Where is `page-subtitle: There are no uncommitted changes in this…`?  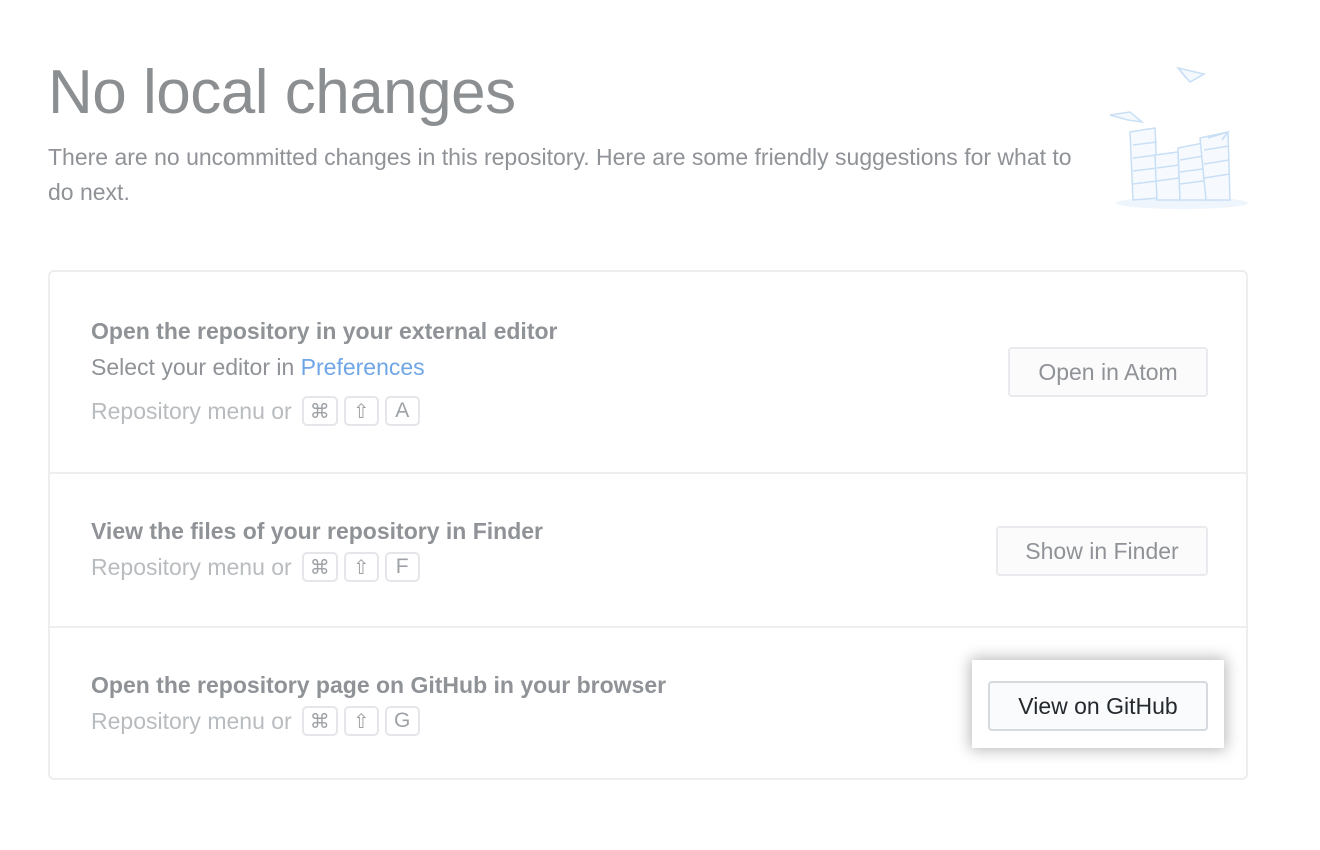
page-subtitle: There are no uncommitted changes in this… is located at coordinates (560, 174).